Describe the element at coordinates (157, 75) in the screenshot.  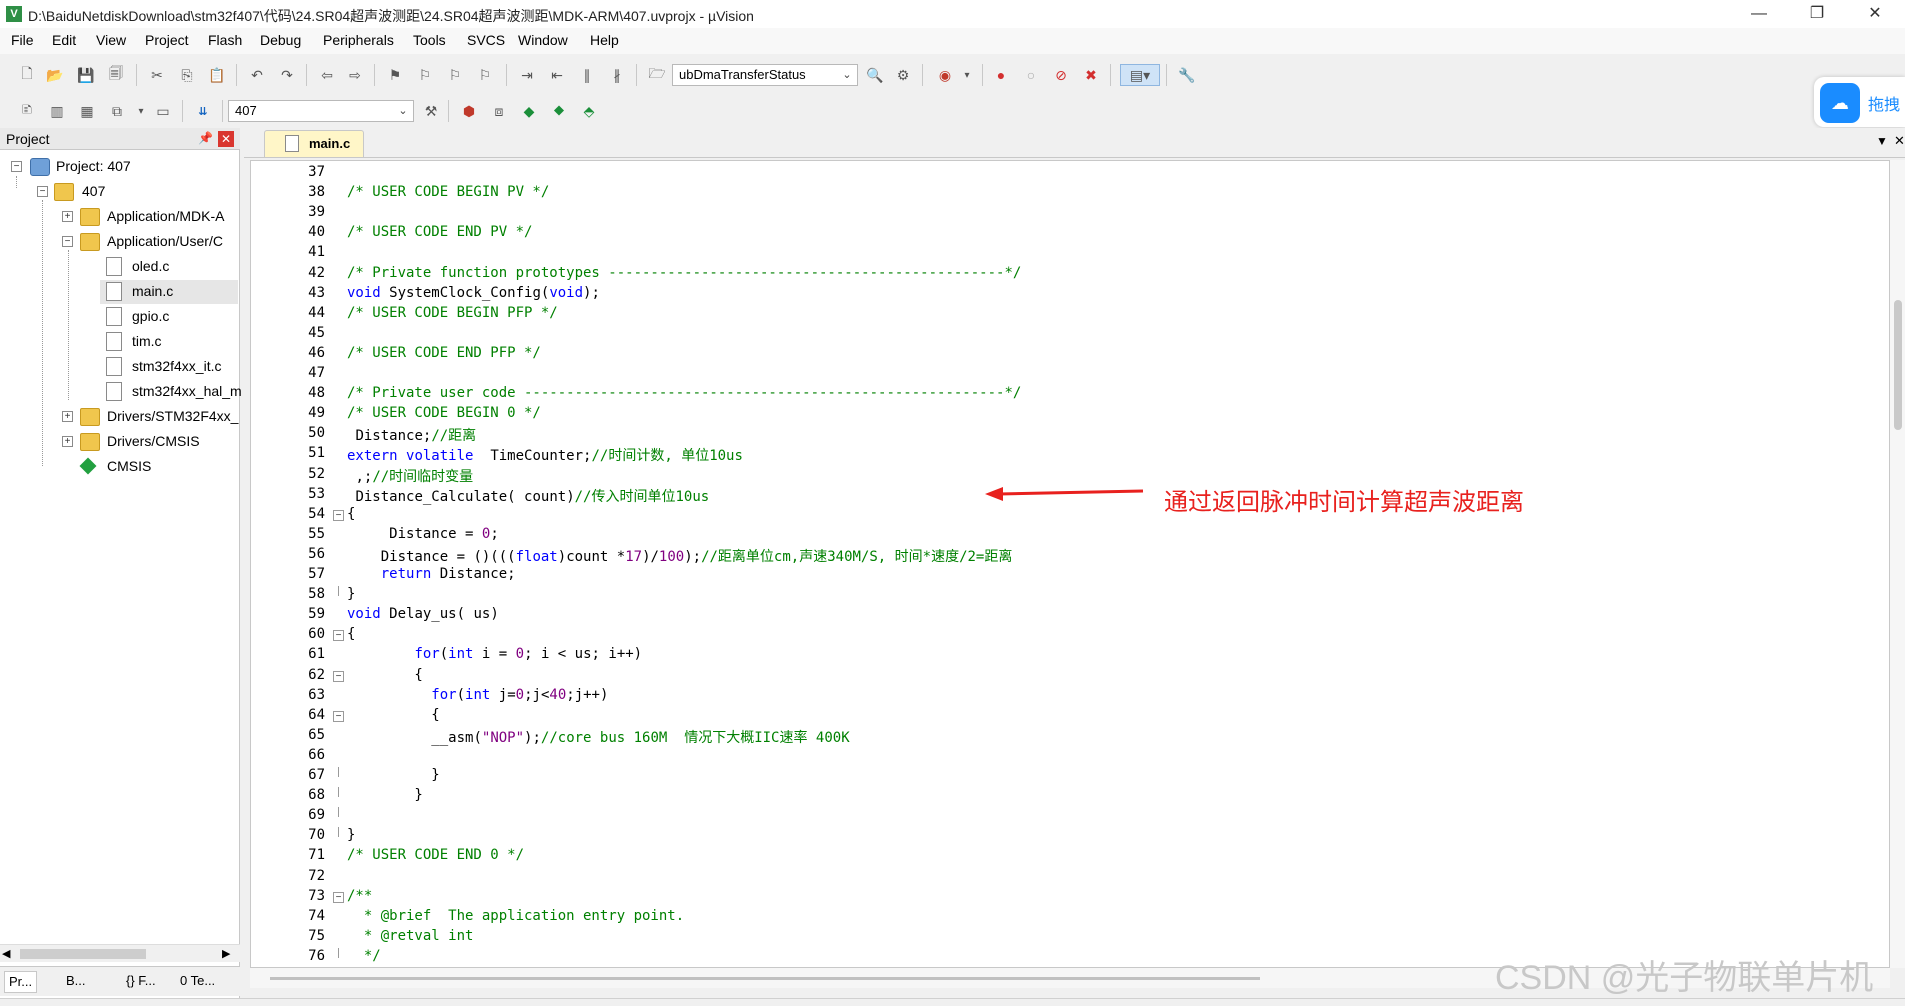
I see `cut-icon: ✂` at that location.